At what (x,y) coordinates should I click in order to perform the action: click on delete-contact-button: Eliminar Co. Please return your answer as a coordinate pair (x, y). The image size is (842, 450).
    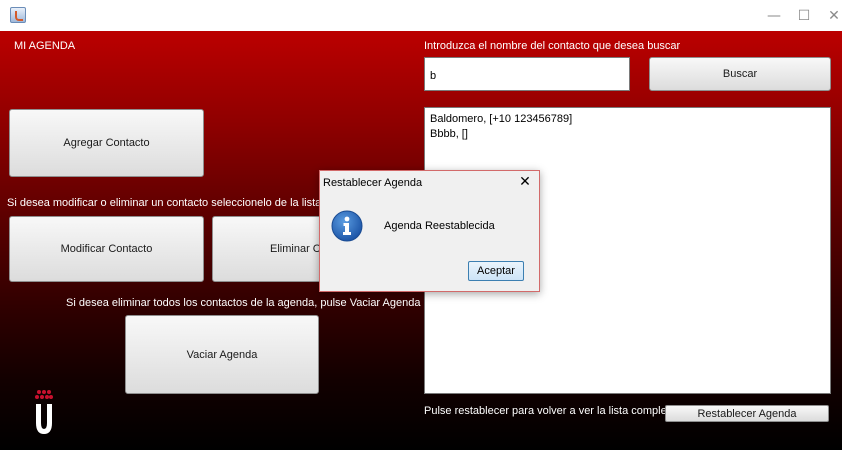
    Looking at the image, I should click on (272, 249).